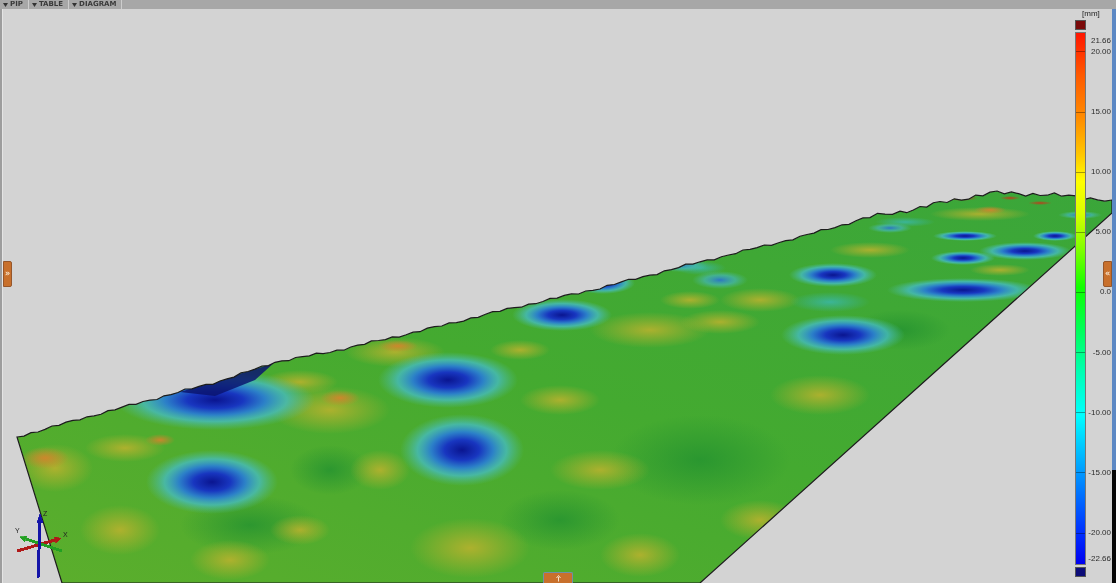 The width and height of the screenshot is (1116, 583). Describe the element at coordinates (1100, 112) in the screenshot. I see `scale-tick-label: 15.00` at that location.